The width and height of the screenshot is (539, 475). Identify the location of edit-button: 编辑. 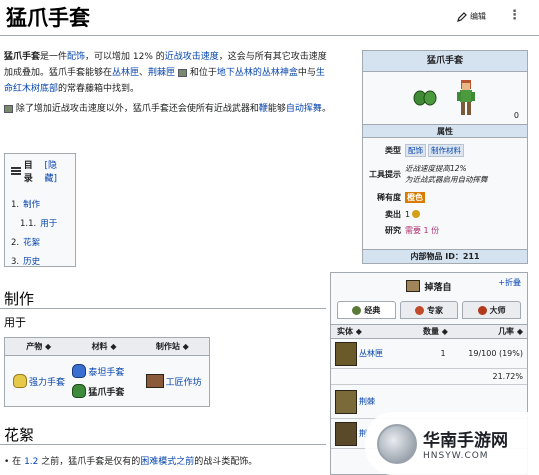
(471, 16).